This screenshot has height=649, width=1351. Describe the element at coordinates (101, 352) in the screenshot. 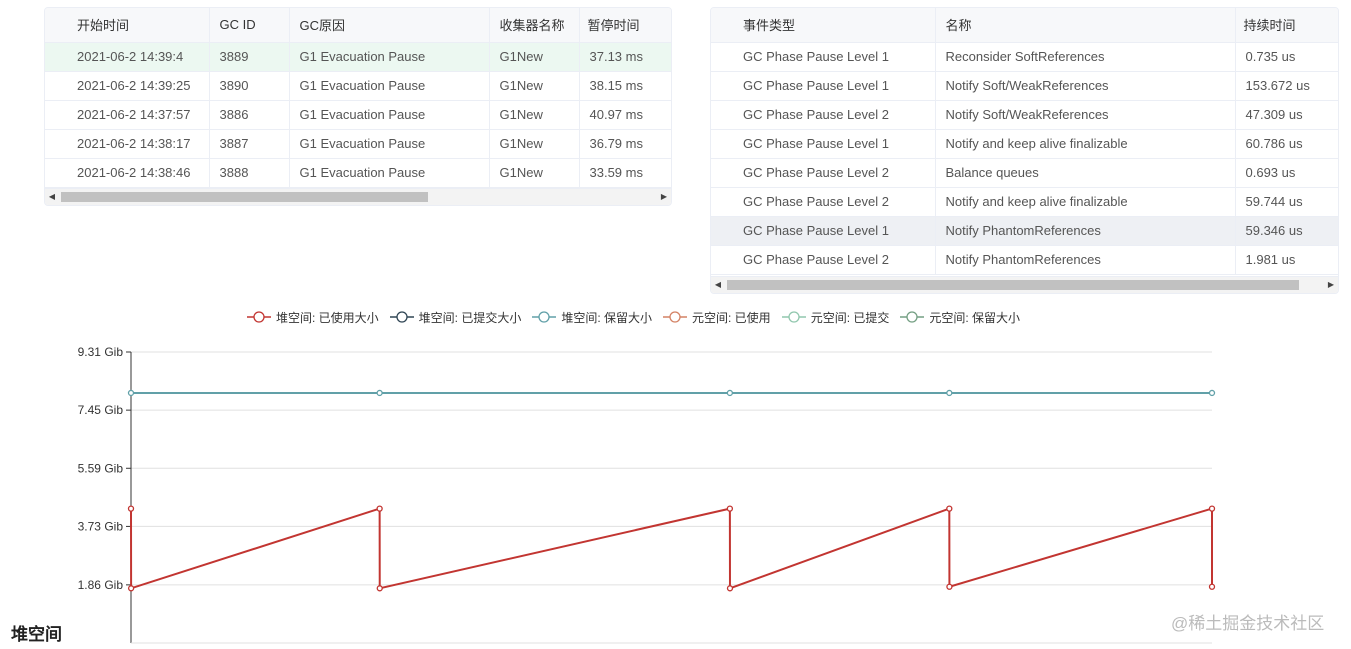

I see `y-tick-label: 9.31 Gib` at that location.